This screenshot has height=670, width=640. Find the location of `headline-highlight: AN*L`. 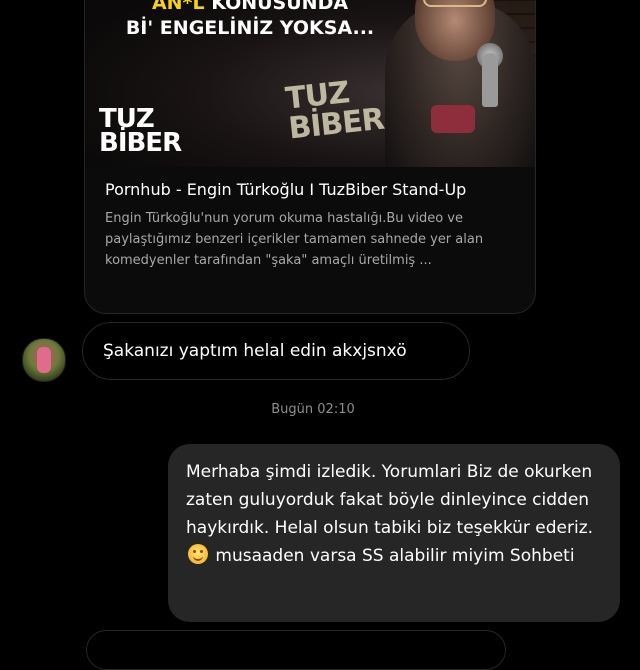

headline-highlight: AN*L is located at coordinates (178, 7).